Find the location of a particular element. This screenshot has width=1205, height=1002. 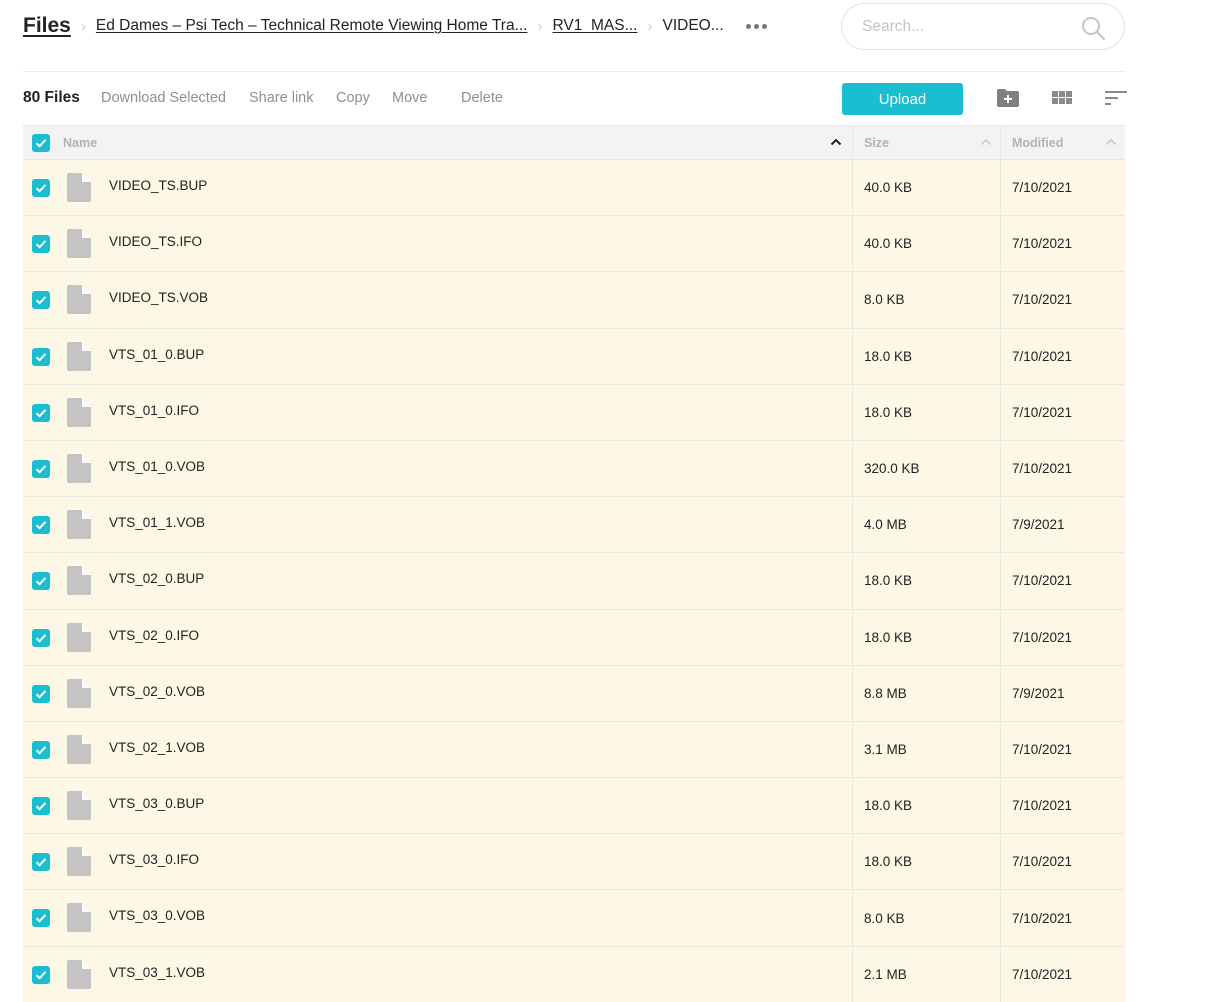

table-row: VTS_01_1.VOB 4.0 MB 7/9/2021 is located at coordinates (574, 525).